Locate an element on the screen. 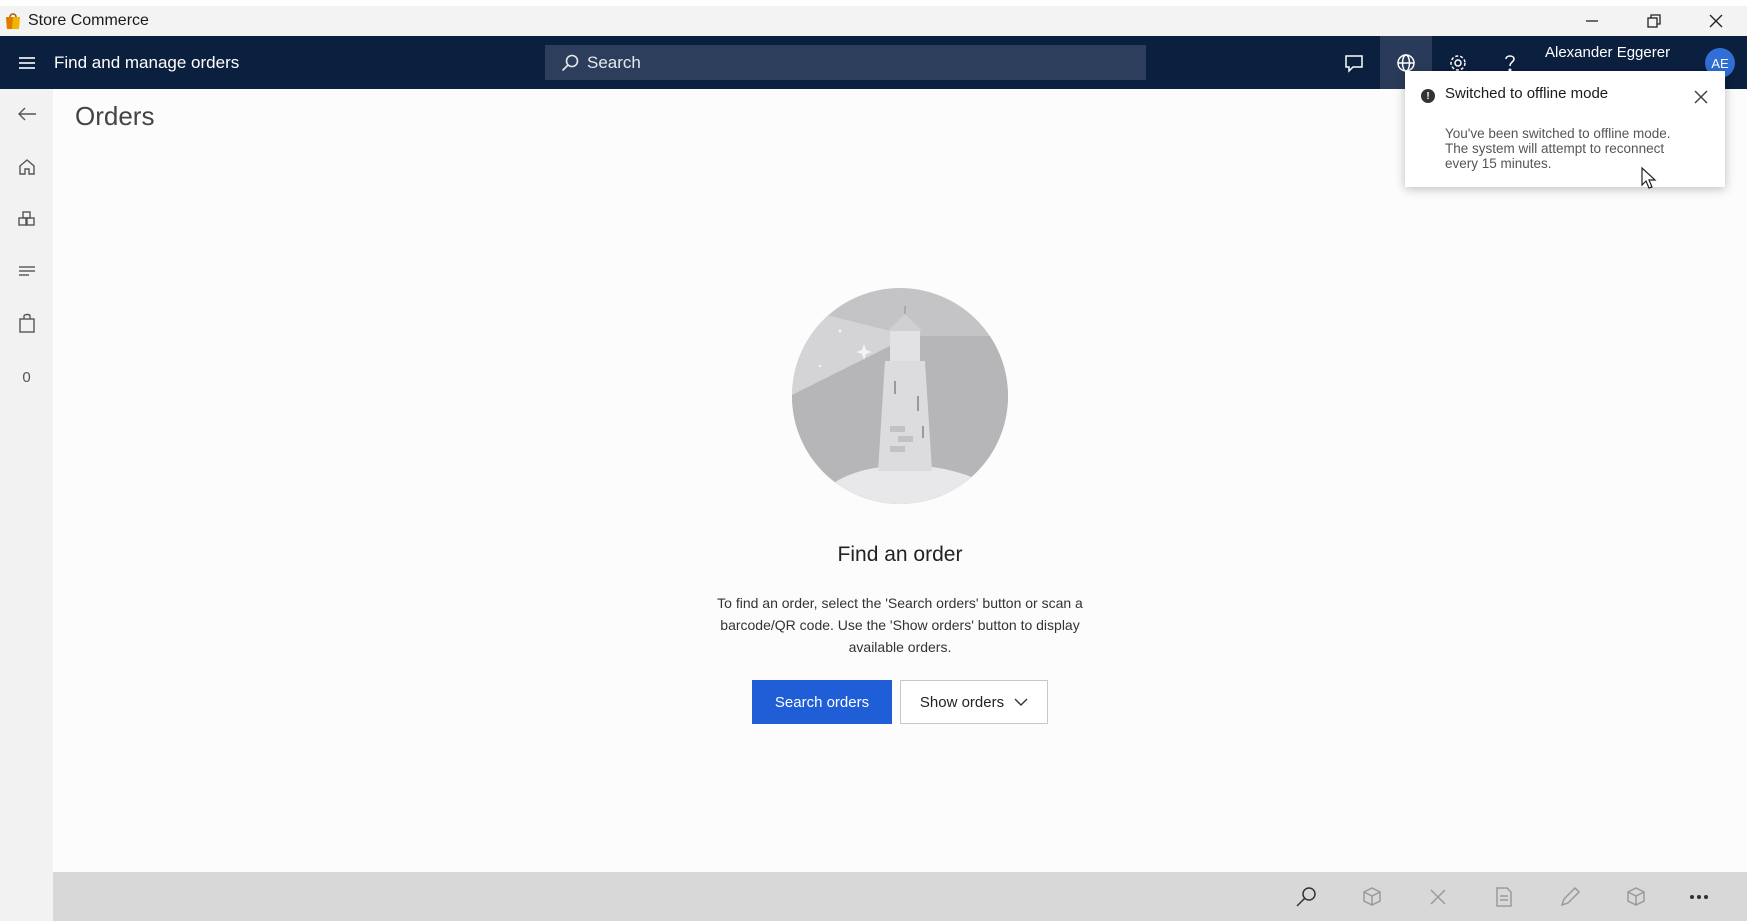 This screenshot has height=921, width=1747. restore-button is located at coordinates (1654, 21).